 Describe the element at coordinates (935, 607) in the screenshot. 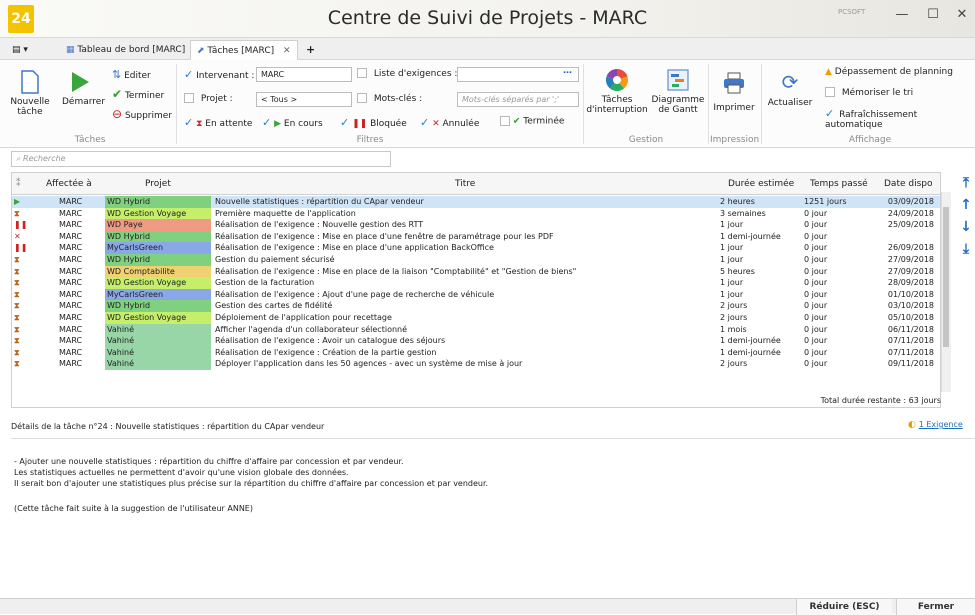

I see `close-button: Fermer` at that location.